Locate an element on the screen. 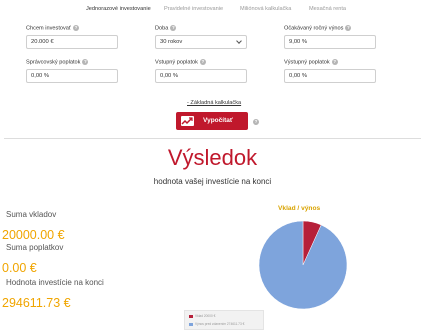 The image size is (425, 332). result-title: Výsledok is located at coordinates (212, 157).